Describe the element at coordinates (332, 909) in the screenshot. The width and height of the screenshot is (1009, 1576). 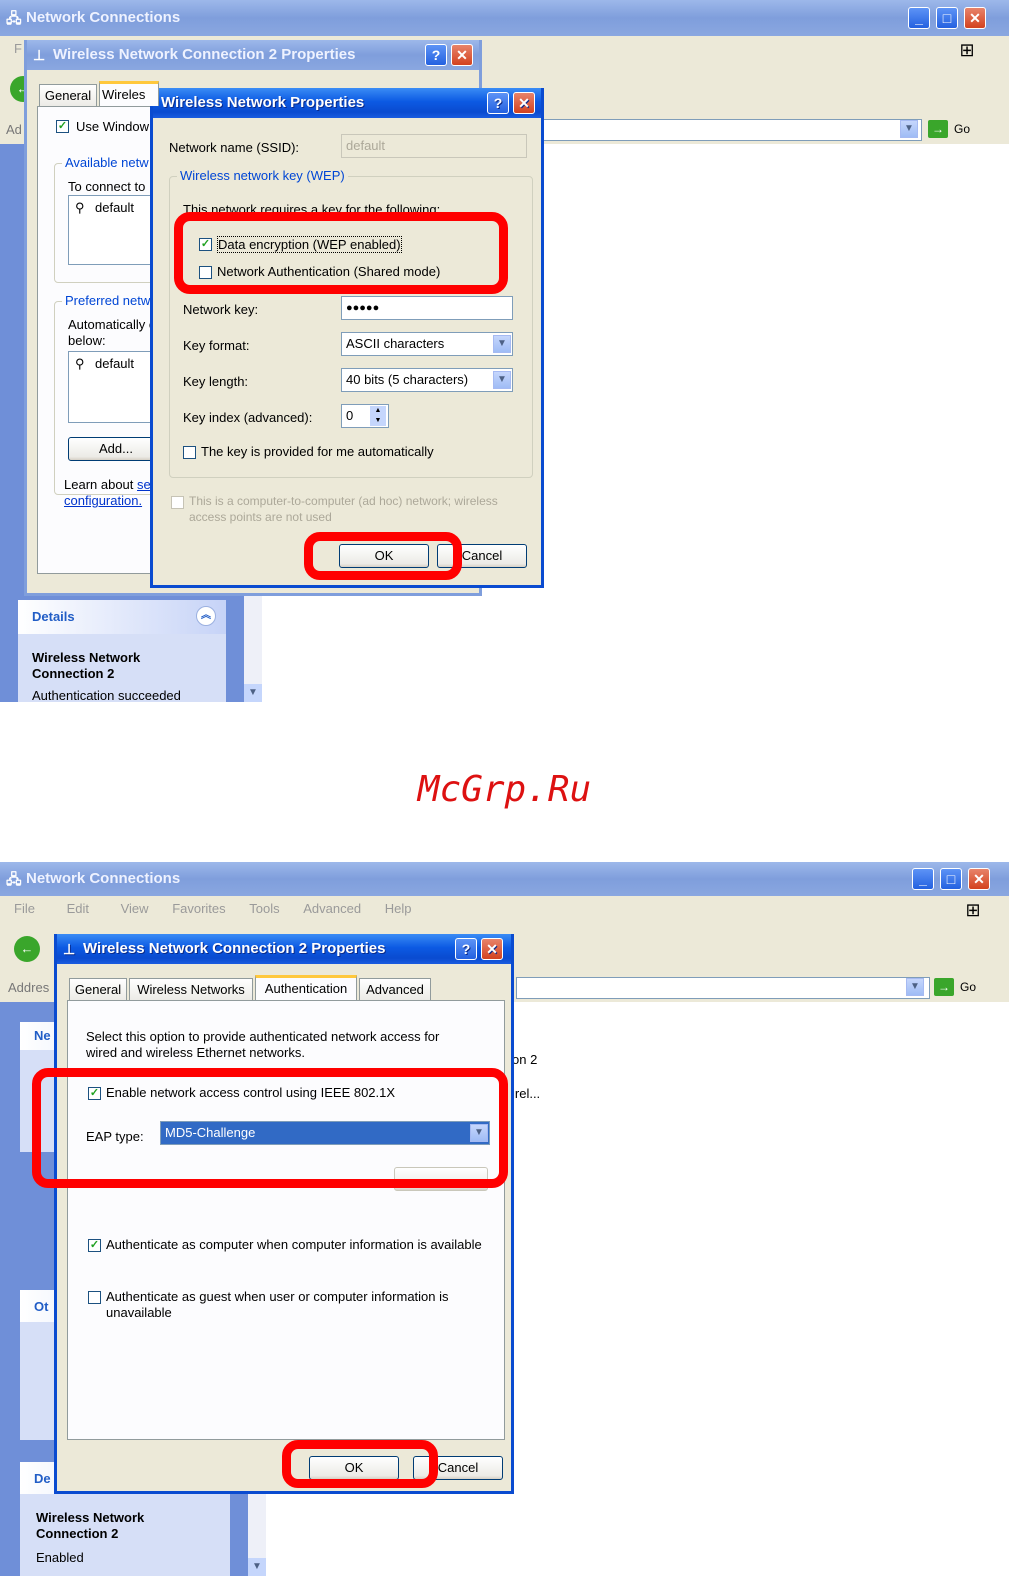
I see `menu-advanced: Advanced` at that location.